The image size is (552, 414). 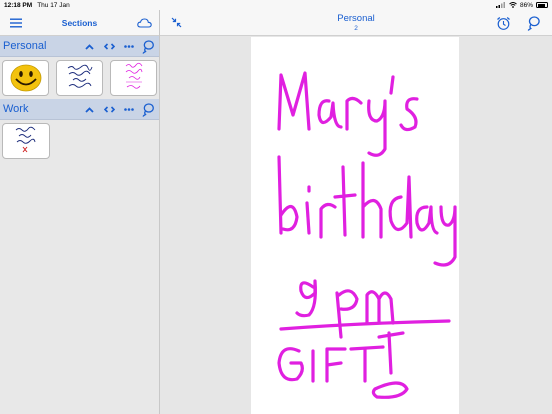 I want to click on main-header: Personal 2, so click(x=356, y=23).